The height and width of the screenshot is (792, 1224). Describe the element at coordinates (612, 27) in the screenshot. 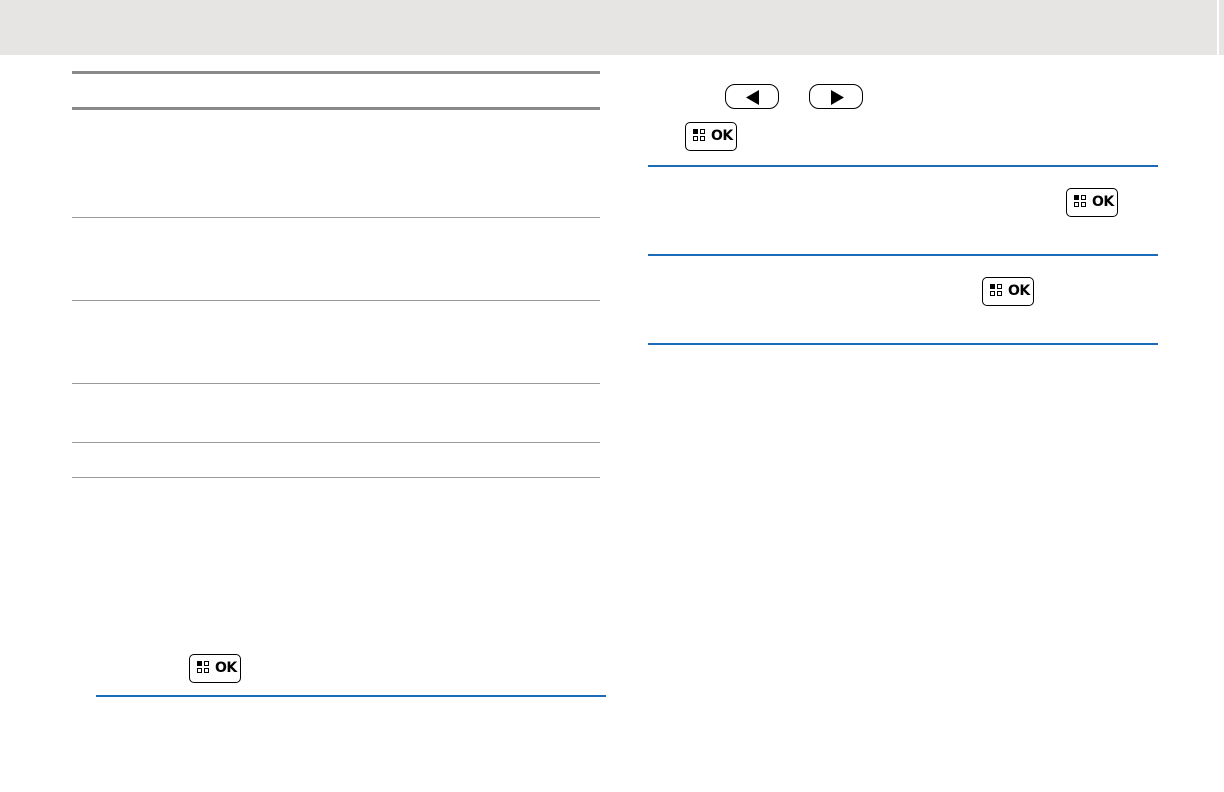

I see `page-header-bar` at that location.